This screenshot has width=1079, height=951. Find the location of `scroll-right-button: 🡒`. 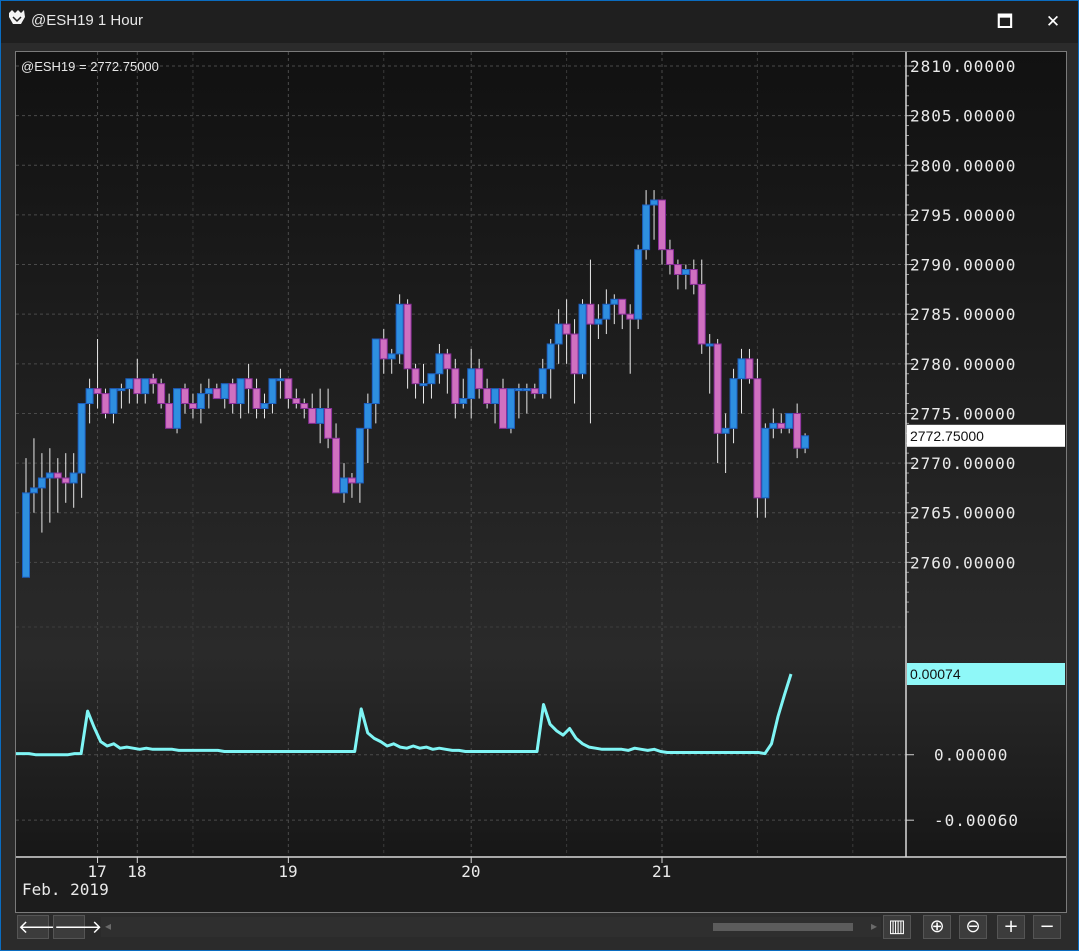

scroll-right-button: 🡒 is located at coordinates (77, 927).